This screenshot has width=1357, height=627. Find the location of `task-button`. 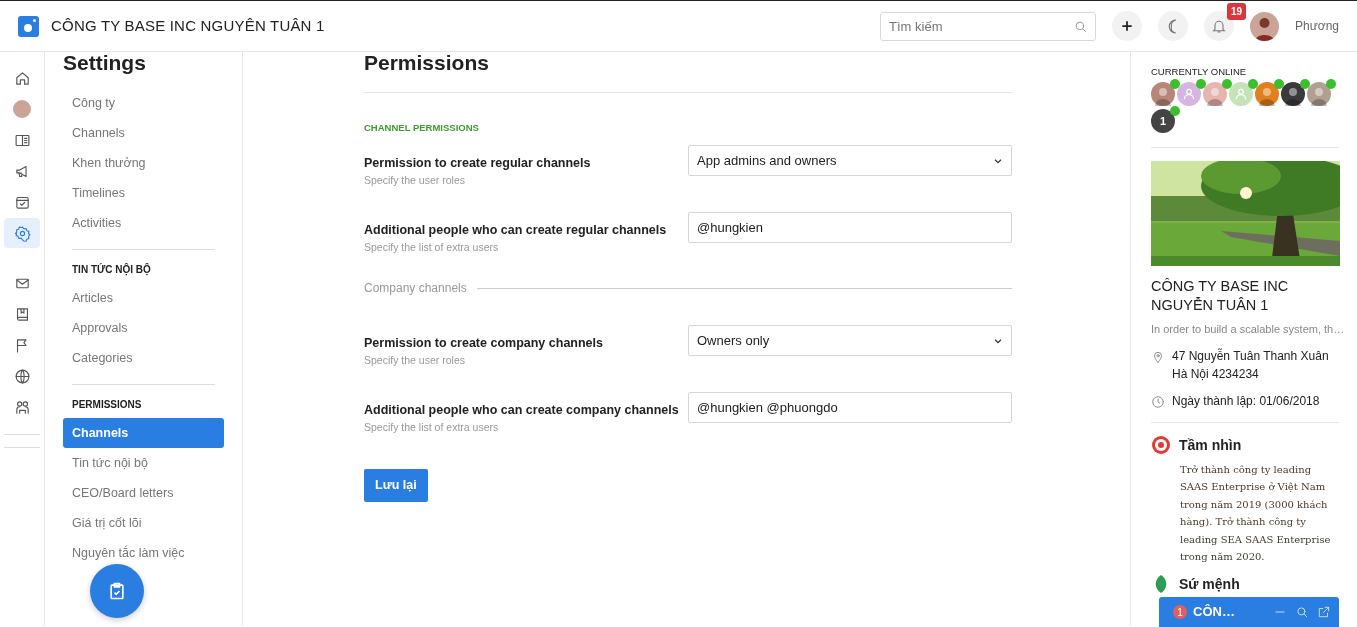

task-button is located at coordinates (117, 591).